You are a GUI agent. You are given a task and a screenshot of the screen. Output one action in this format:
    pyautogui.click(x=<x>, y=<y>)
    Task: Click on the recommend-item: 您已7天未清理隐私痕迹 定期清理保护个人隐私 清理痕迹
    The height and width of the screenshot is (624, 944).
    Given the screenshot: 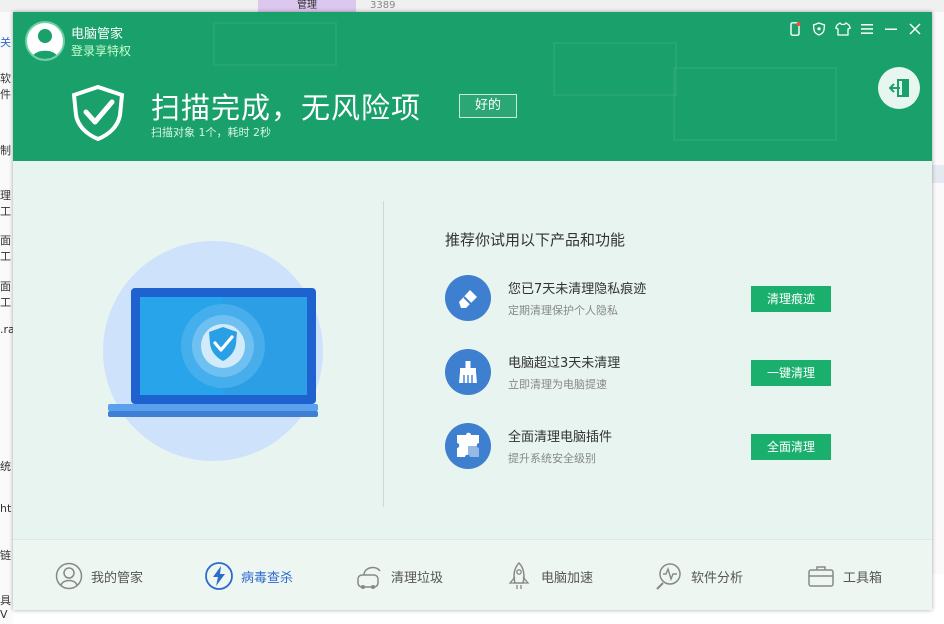 What is the action you would take?
    pyautogui.click(x=655, y=300)
    